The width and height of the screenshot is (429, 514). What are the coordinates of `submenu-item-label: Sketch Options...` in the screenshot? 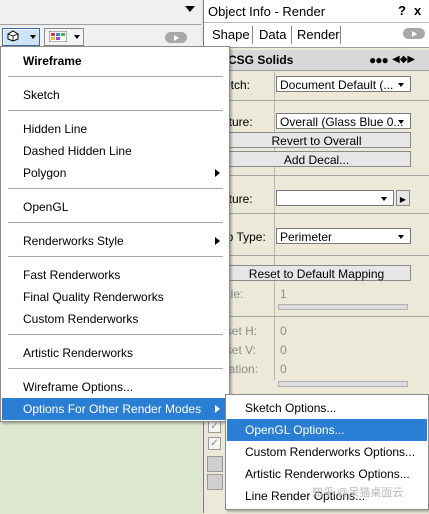 It's located at (291, 408).